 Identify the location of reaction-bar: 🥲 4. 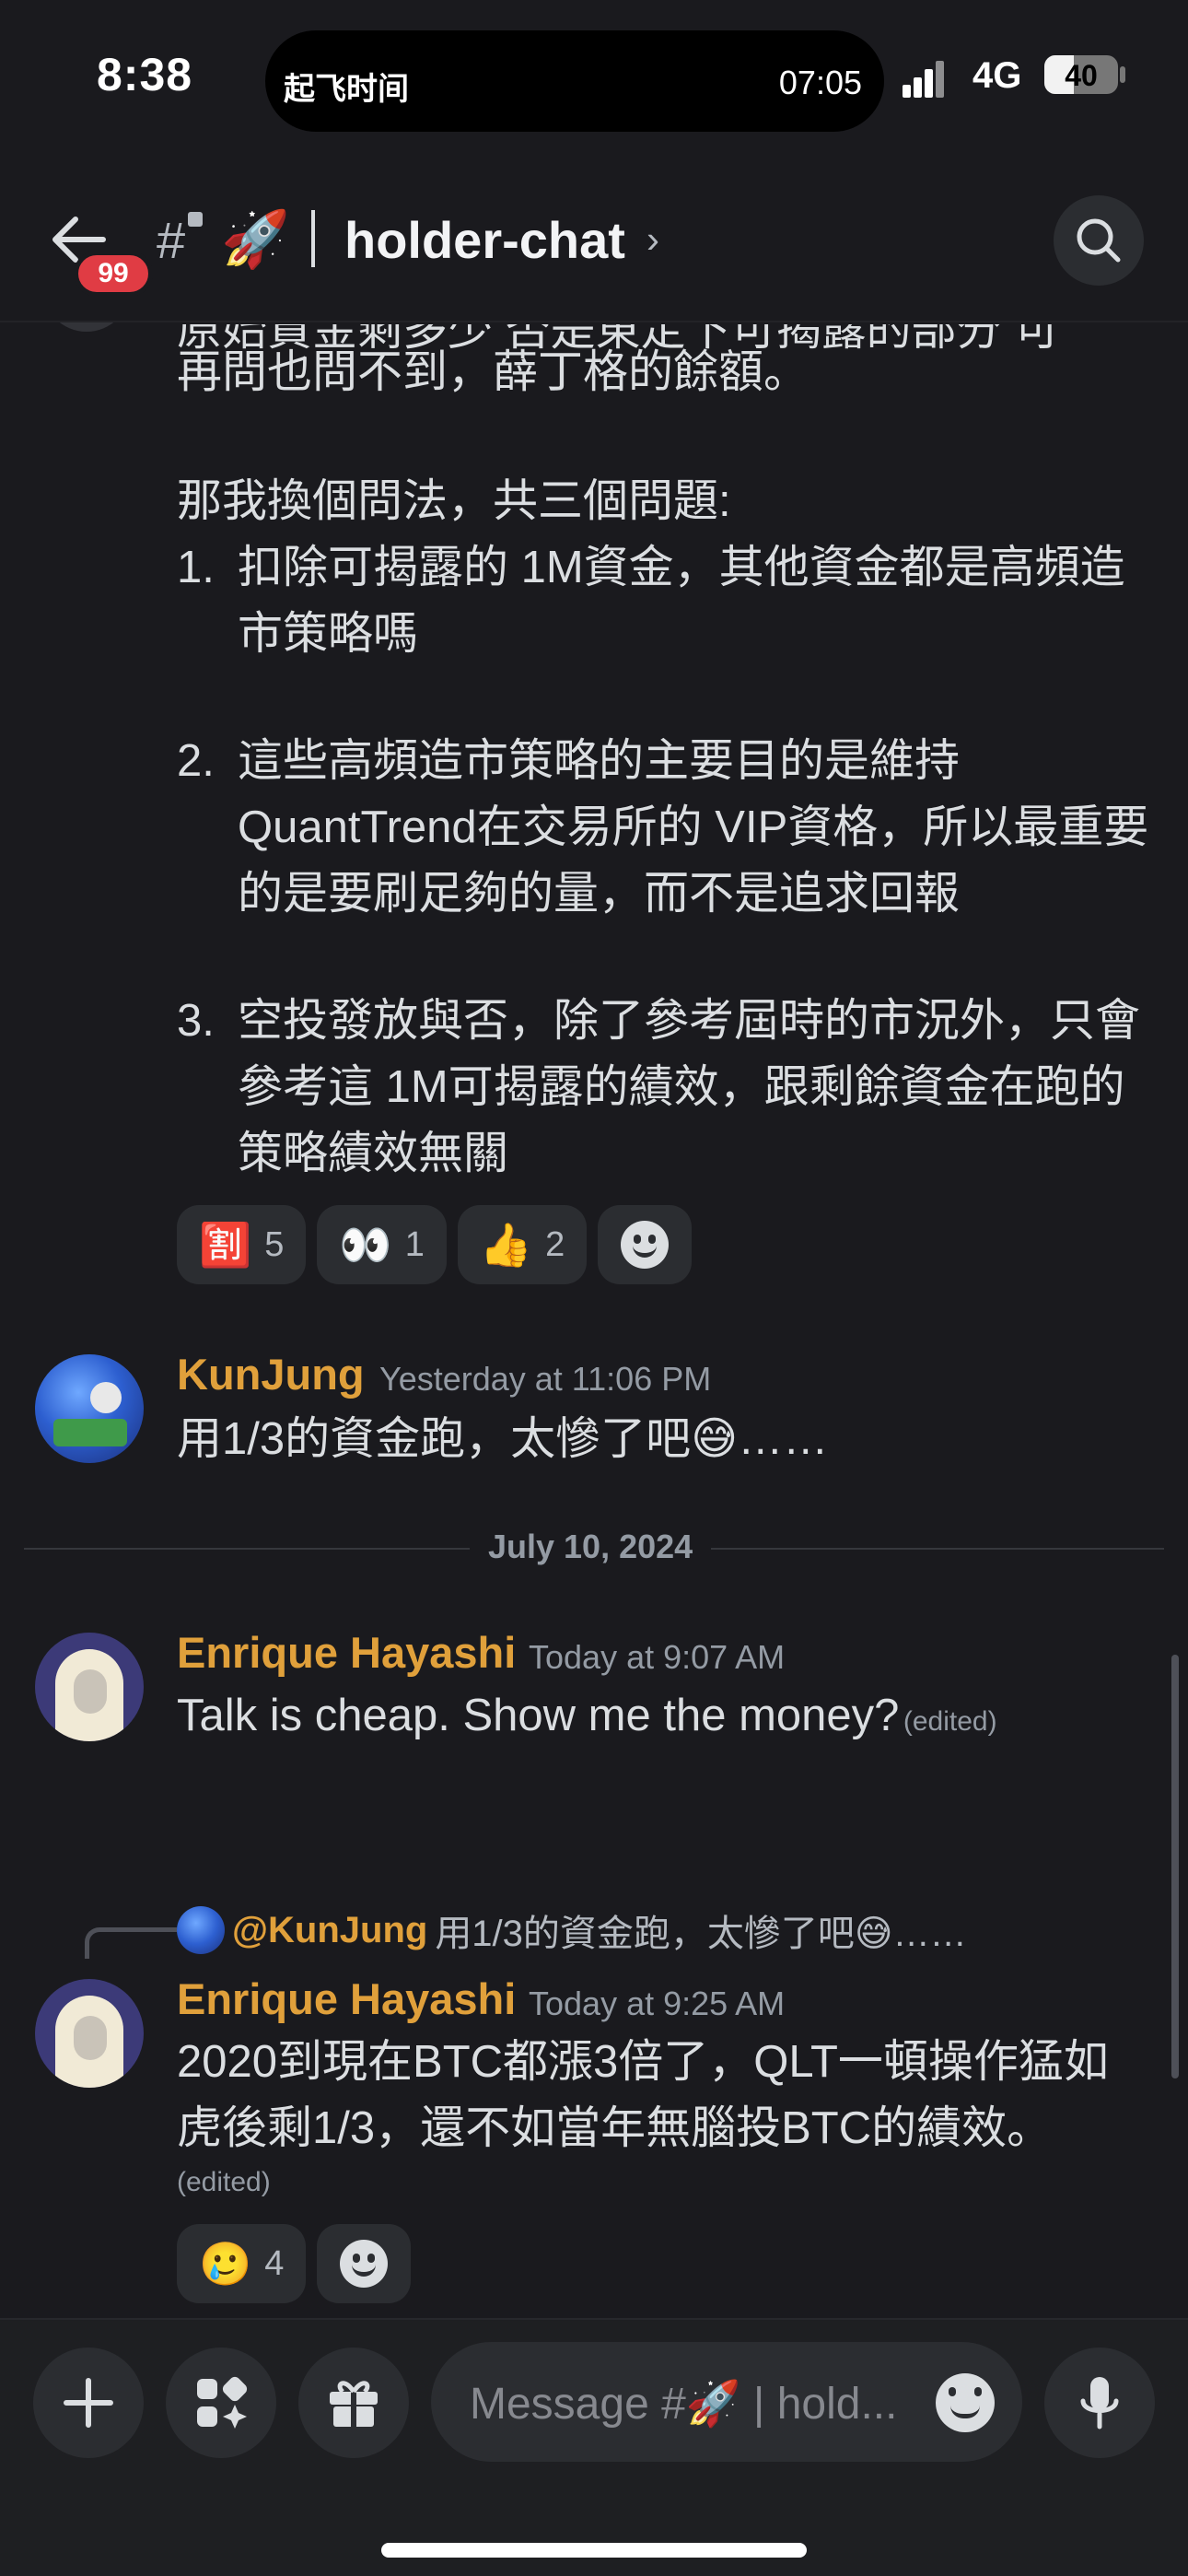
(294, 2263).